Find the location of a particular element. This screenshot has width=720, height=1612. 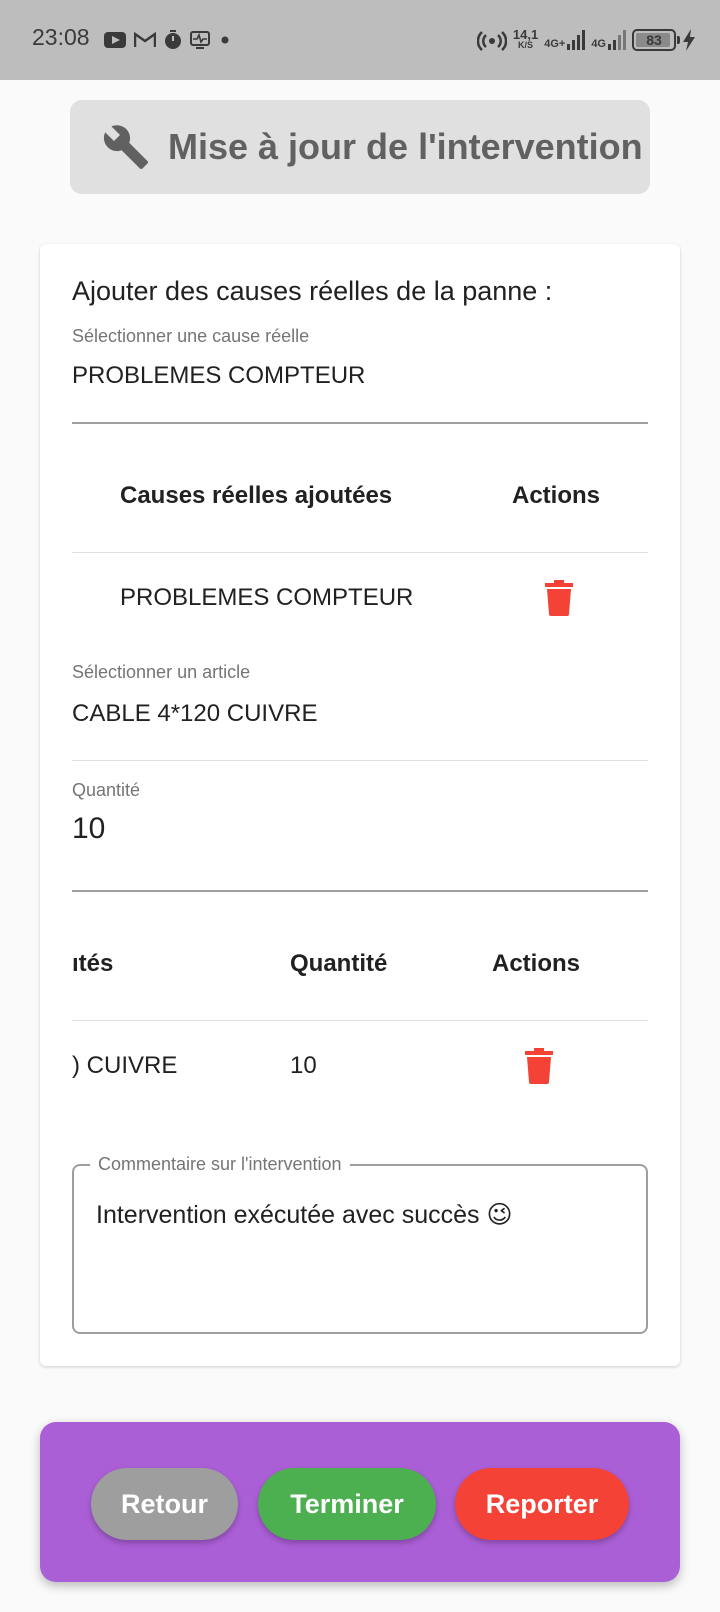

comment-value: Intervention exécutée avec succès 😉 is located at coordinates (304, 1215).